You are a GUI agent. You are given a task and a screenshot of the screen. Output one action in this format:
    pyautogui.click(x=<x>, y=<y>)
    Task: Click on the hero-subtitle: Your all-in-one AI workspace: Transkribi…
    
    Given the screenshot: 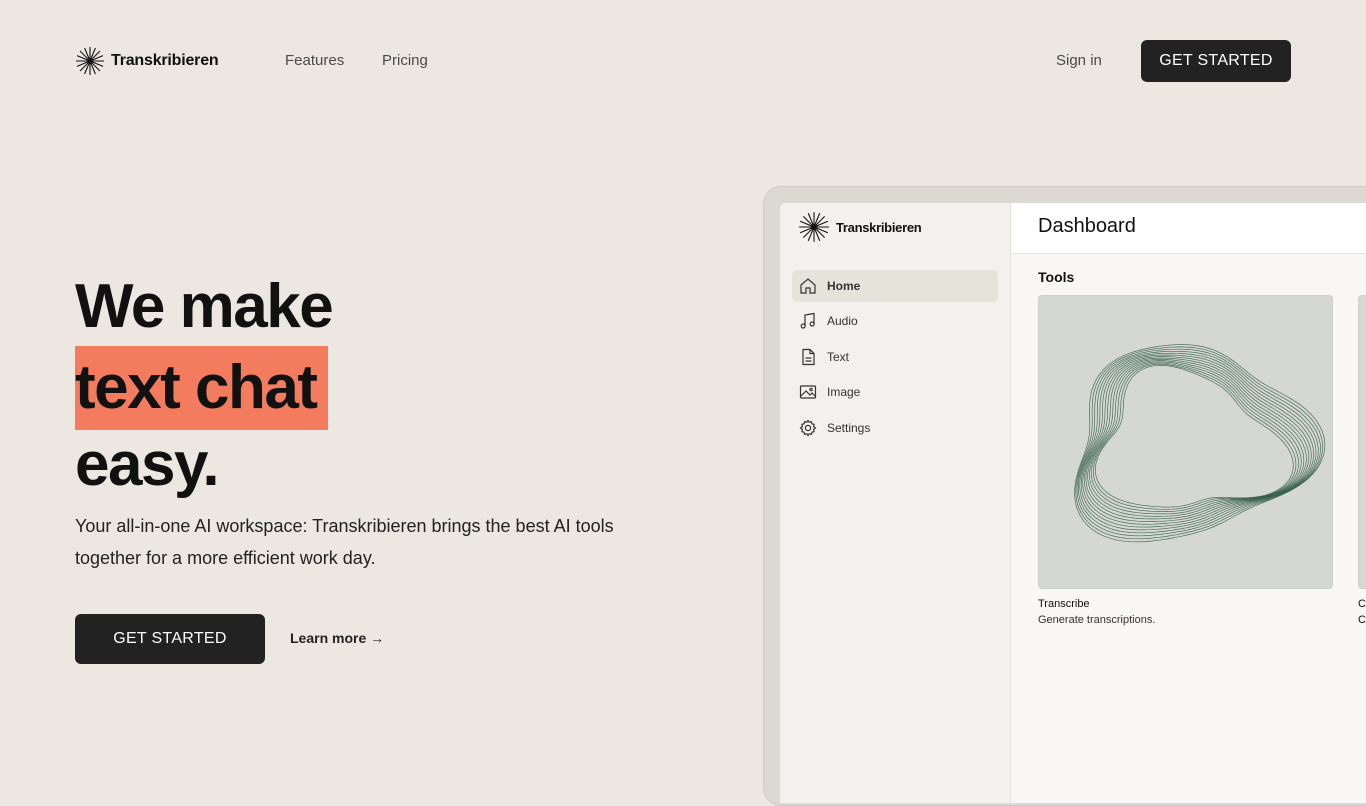 What is the action you would take?
    pyautogui.click(x=344, y=542)
    